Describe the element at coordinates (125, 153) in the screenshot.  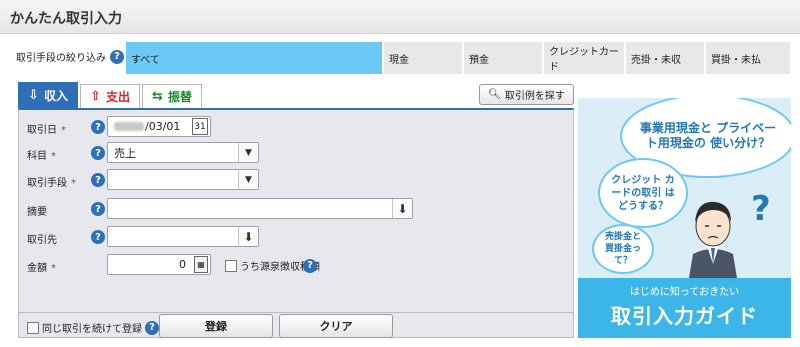
I see `account-value: 売上` at that location.